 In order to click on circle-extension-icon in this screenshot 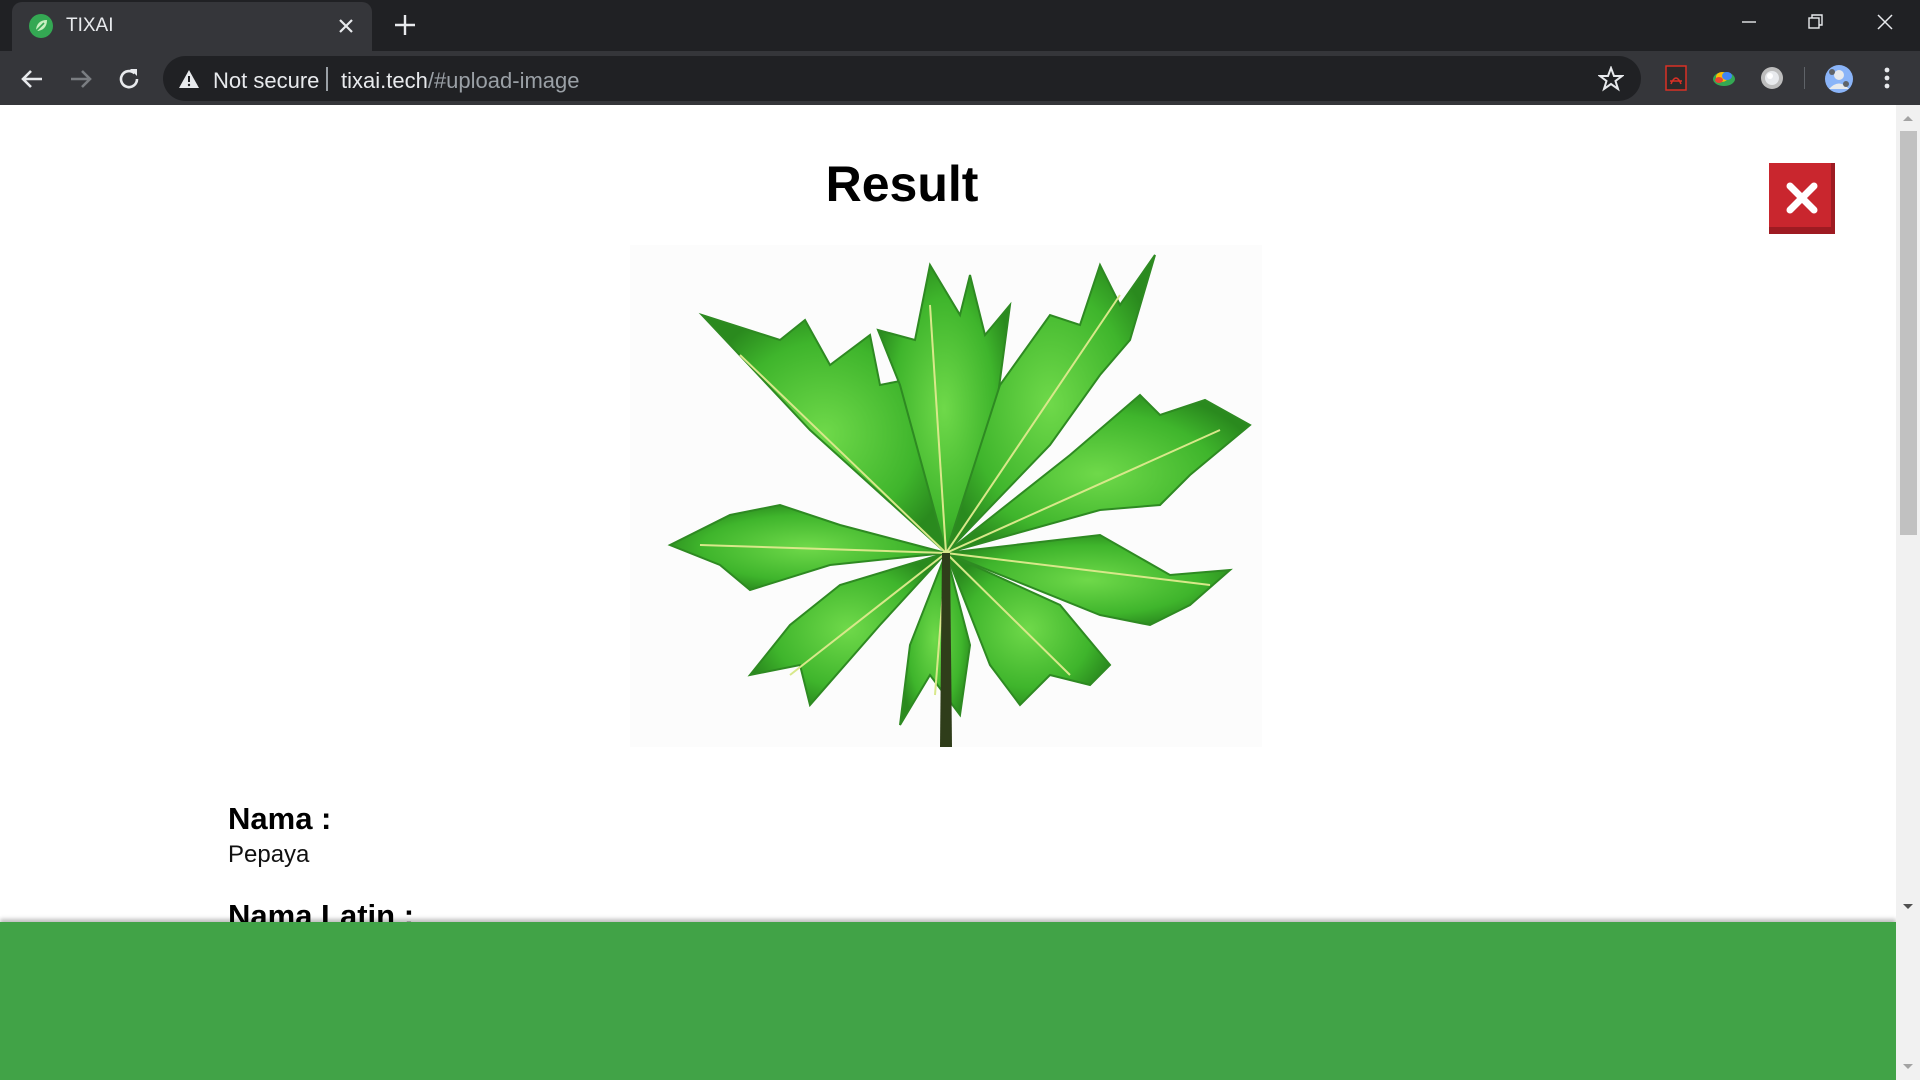, I will do `click(1772, 78)`.